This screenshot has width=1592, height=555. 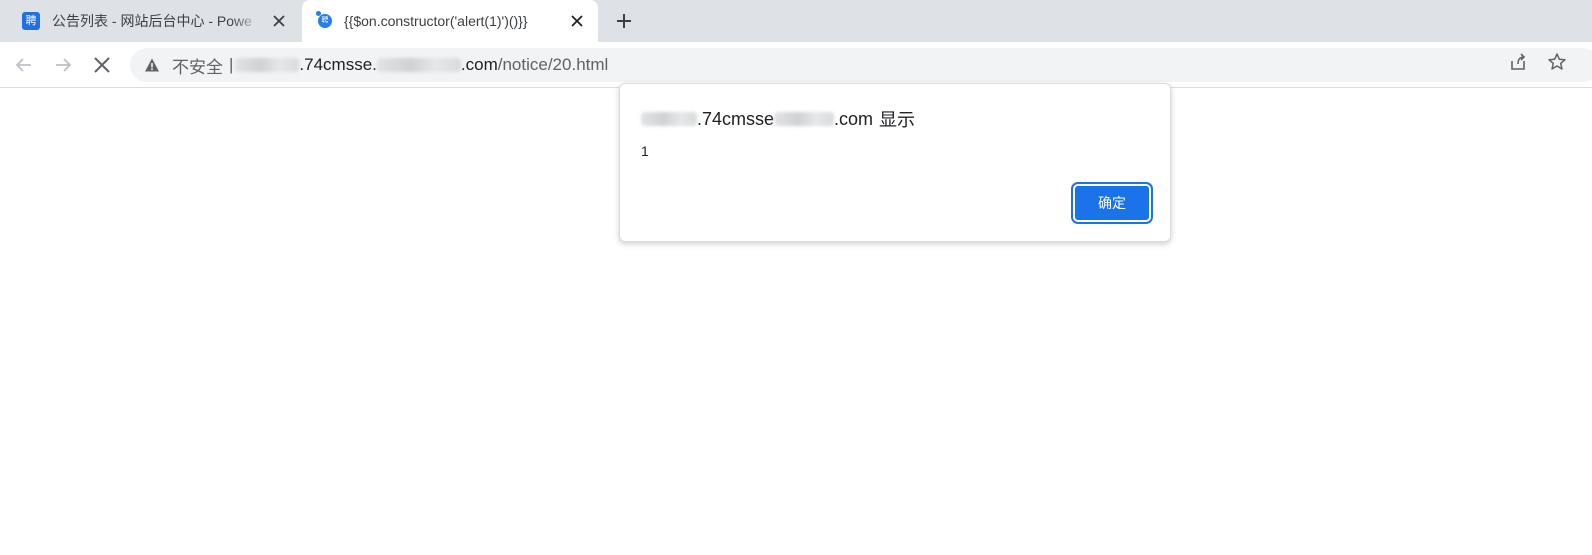 What do you see at coordinates (854, 118) in the screenshot?
I see `dialog-origin-part: .com` at bounding box center [854, 118].